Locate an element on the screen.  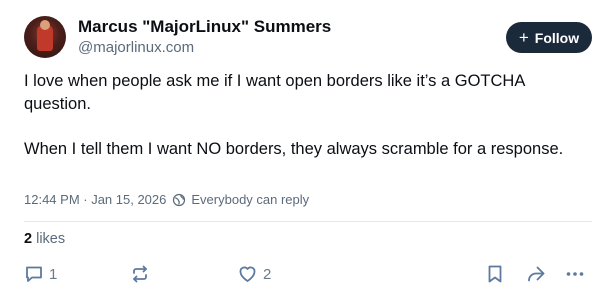
globe-icon is located at coordinates (179, 200).